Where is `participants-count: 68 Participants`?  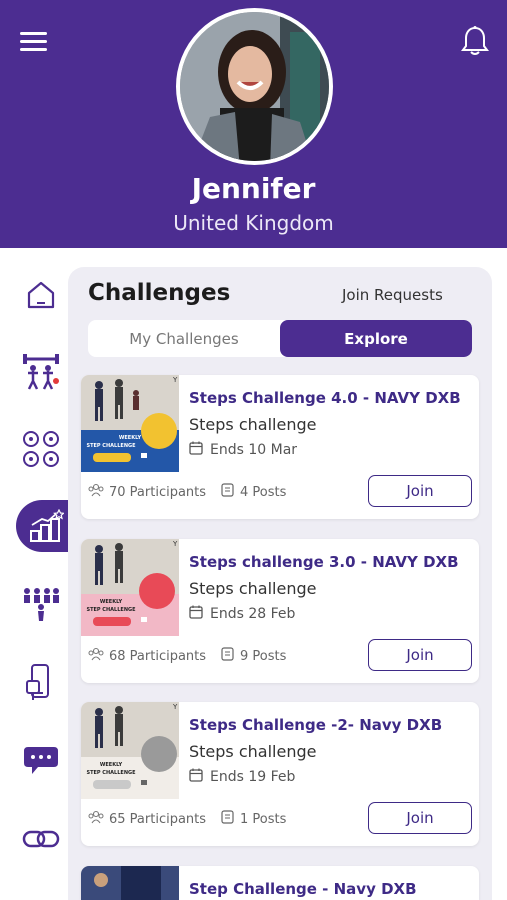 participants-count: 68 Participants is located at coordinates (158, 656).